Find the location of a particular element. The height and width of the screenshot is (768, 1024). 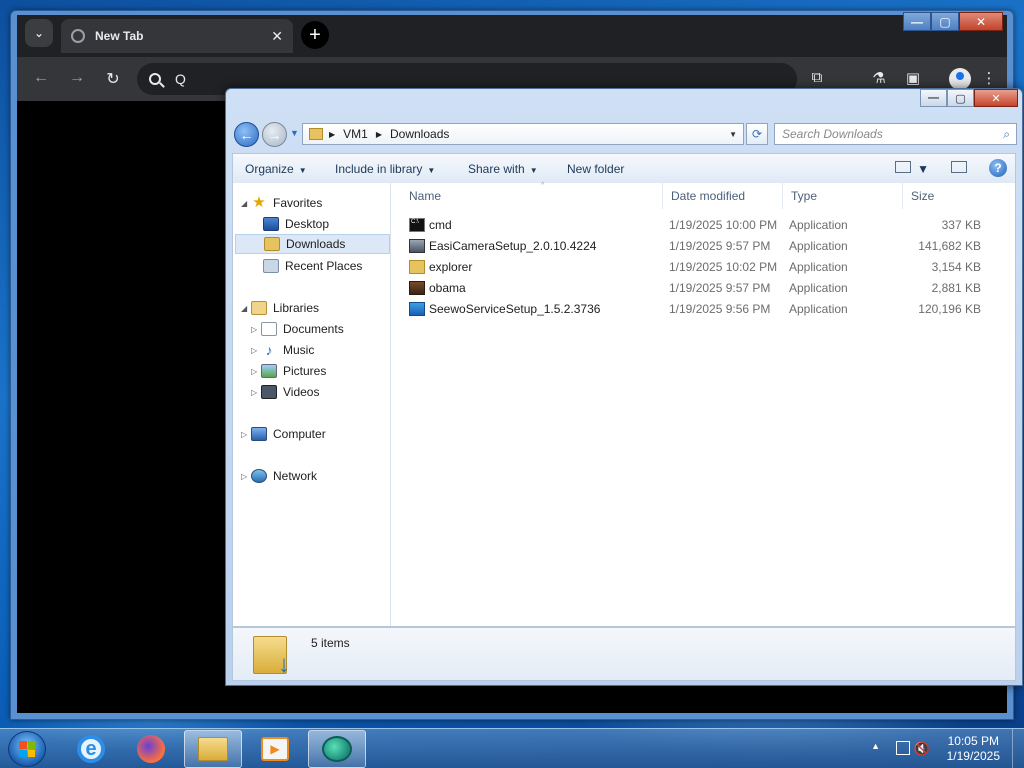

address-dropdown-icon: ▼ is located at coordinates (733, 134).